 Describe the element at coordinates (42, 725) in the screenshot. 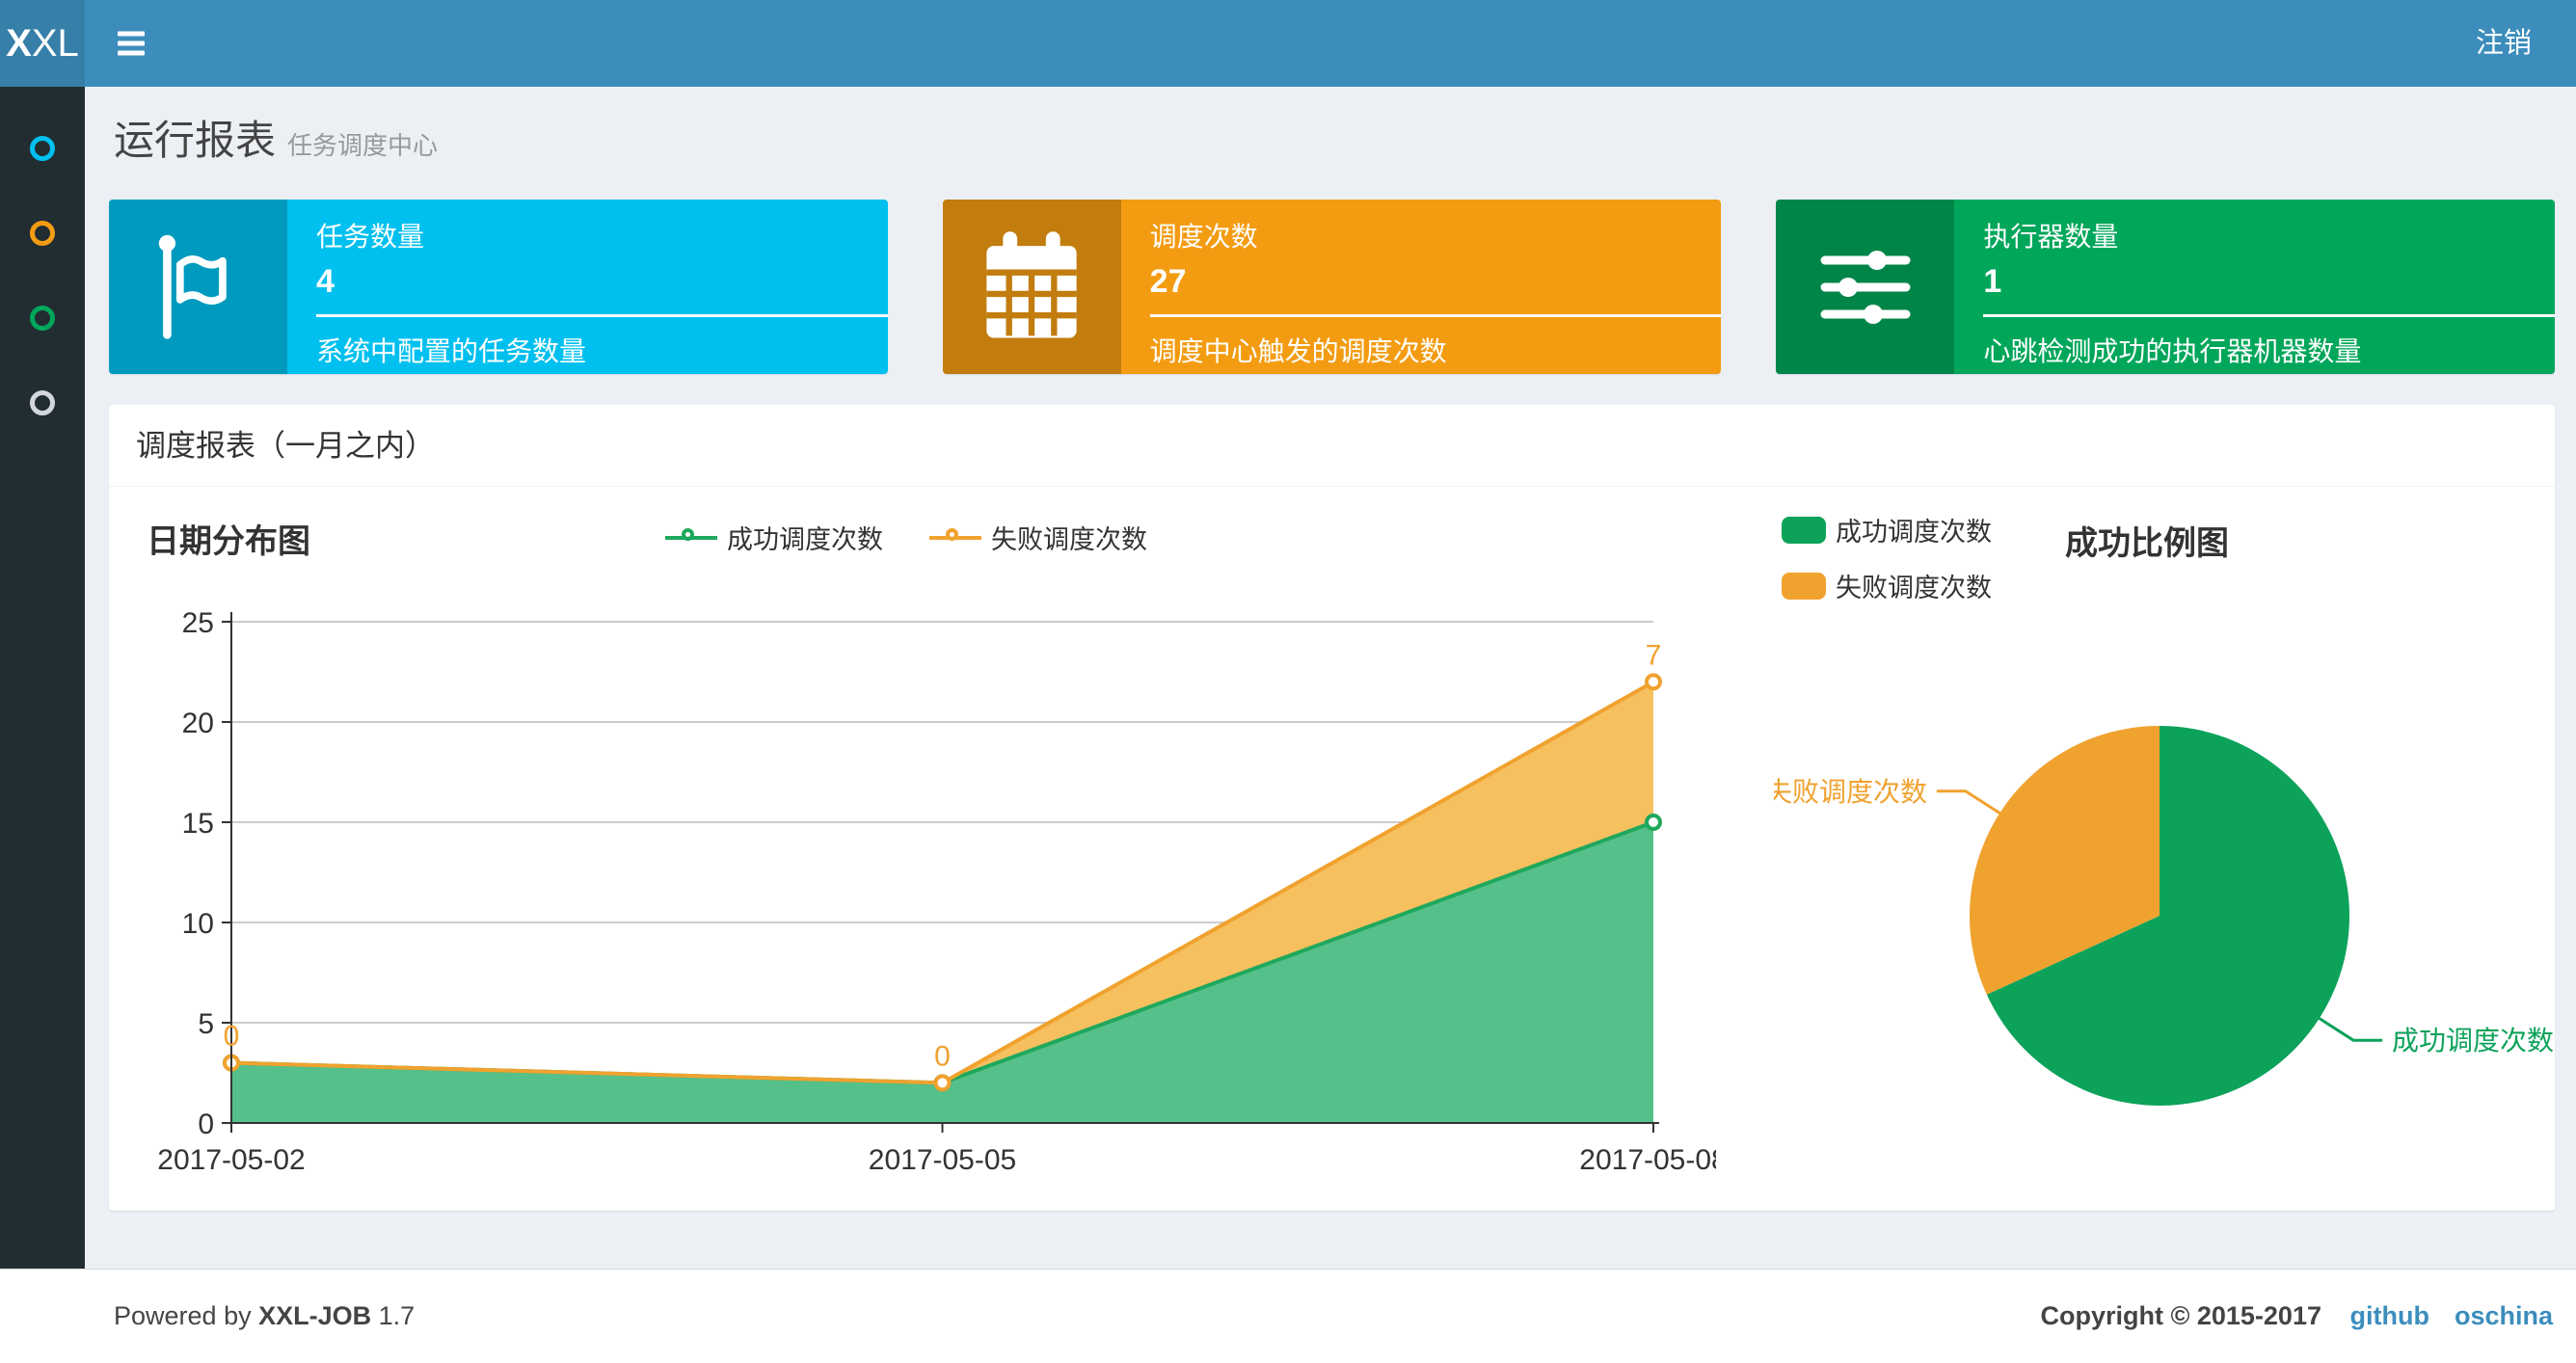

I see `sidebar` at that location.